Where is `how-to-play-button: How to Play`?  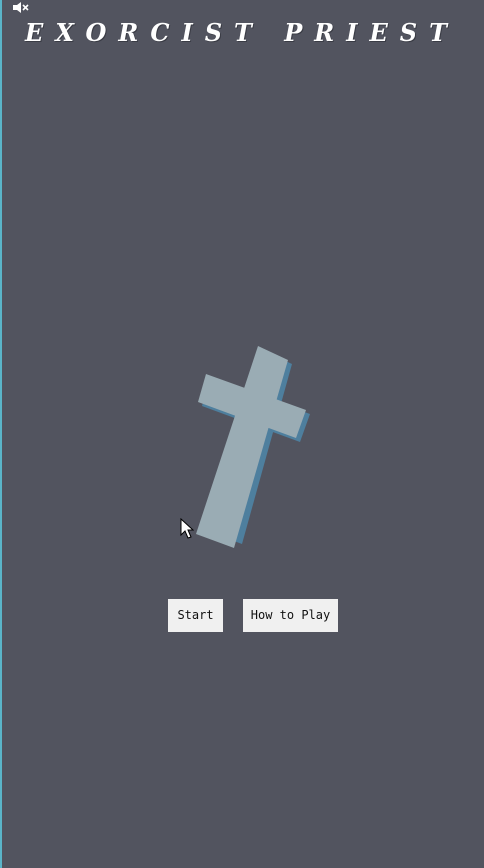 how-to-play-button: How to Play is located at coordinates (290, 615).